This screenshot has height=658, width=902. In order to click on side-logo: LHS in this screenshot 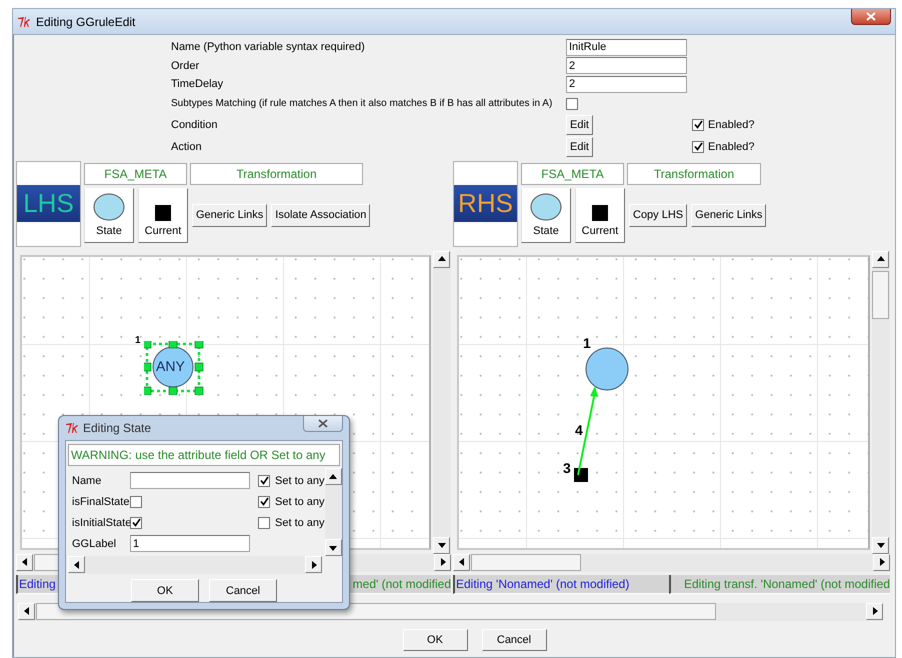, I will do `click(48, 203)`.